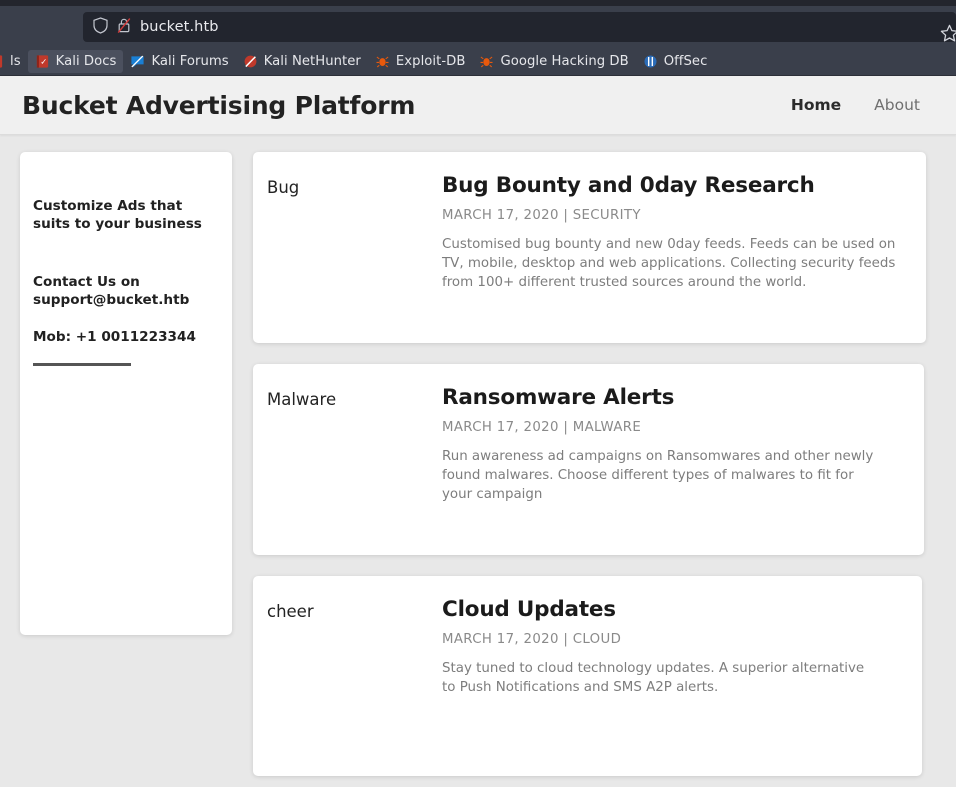 This screenshot has height=787, width=956. Describe the element at coordinates (382, 61) in the screenshot. I see `exploit-db-icon` at that location.